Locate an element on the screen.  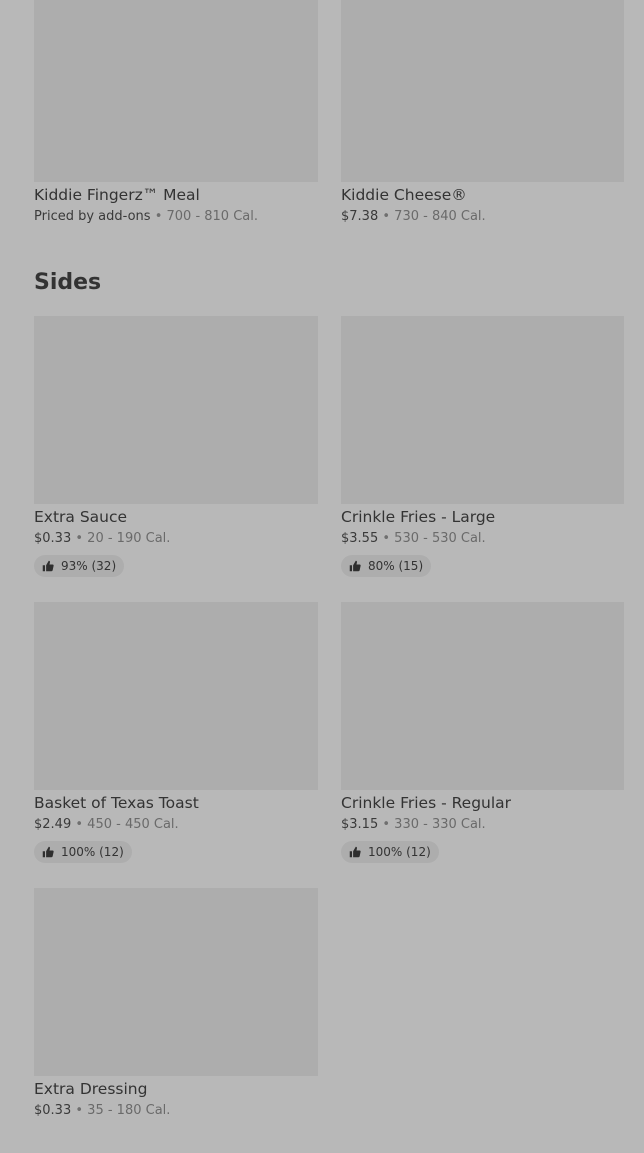
item-price: $7.38 is located at coordinates (360, 216).